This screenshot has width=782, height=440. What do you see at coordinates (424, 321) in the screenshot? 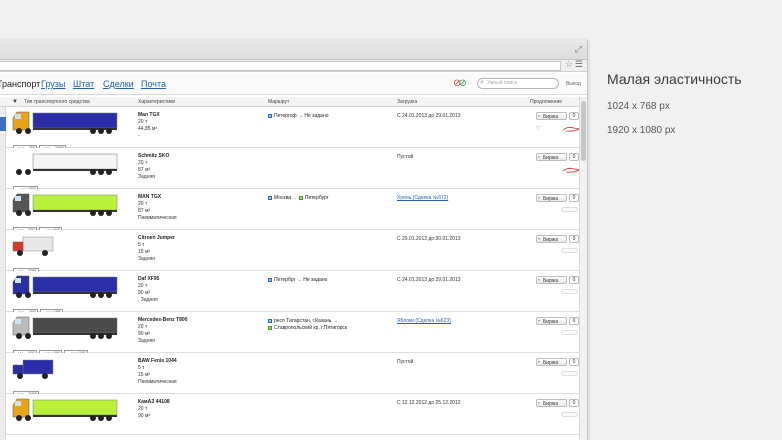
I see `load-deal-link: Яблоки (Сделка №623)` at bounding box center [424, 321].